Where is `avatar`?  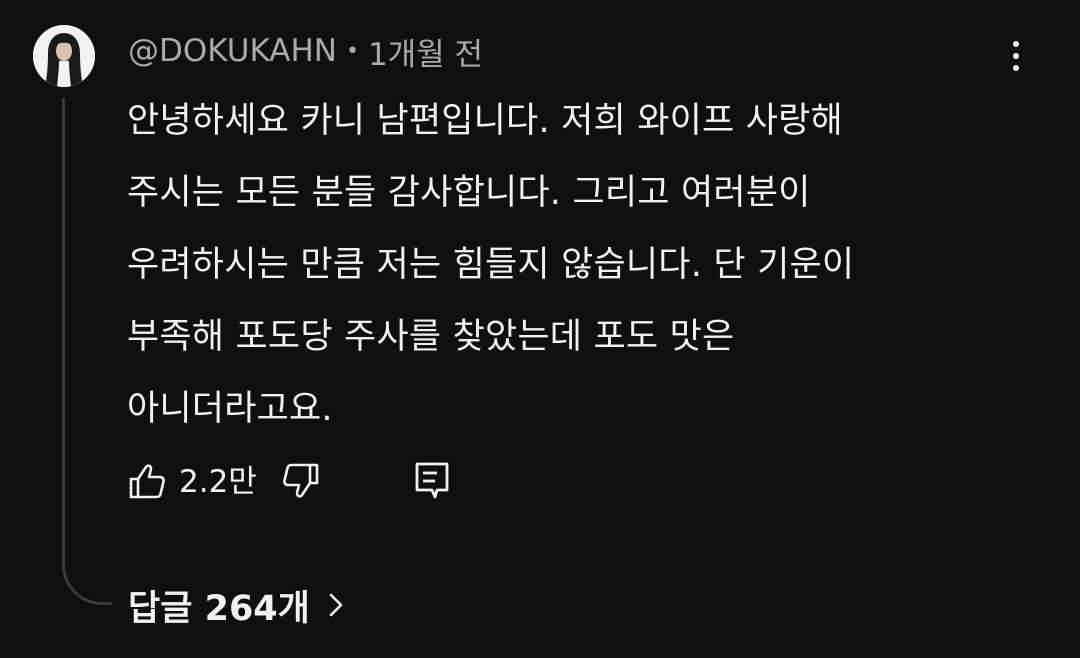
avatar is located at coordinates (64, 56).